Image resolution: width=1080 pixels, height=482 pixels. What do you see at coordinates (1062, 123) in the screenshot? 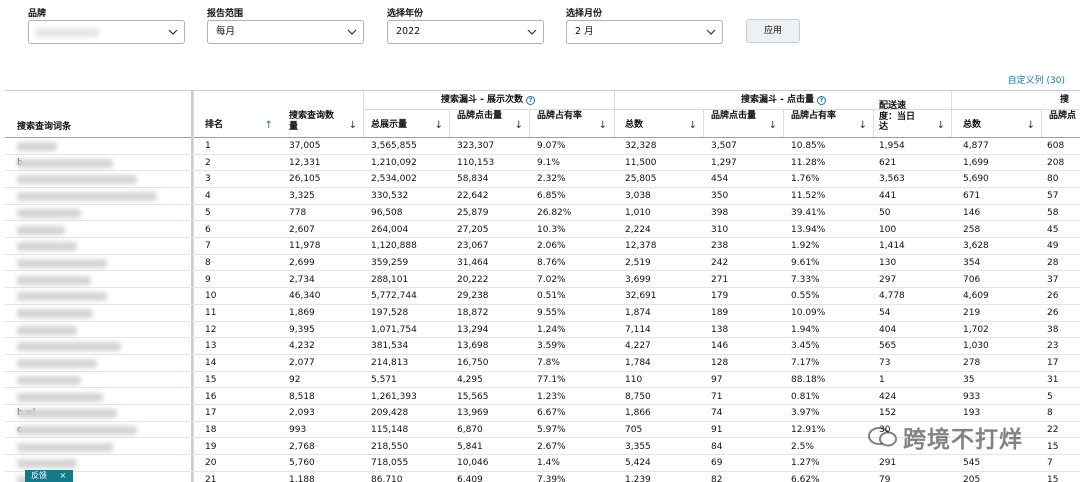
I see `col-header-next-brand: 品牌点` at bounding box center [1062, 123].